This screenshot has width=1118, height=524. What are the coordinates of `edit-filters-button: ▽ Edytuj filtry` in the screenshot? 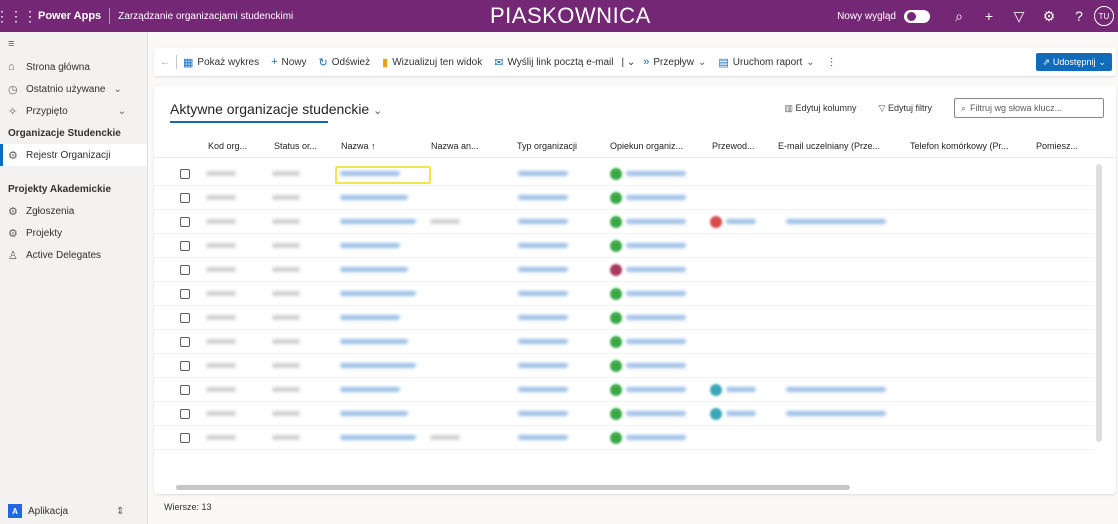 It's located at (905, 108).